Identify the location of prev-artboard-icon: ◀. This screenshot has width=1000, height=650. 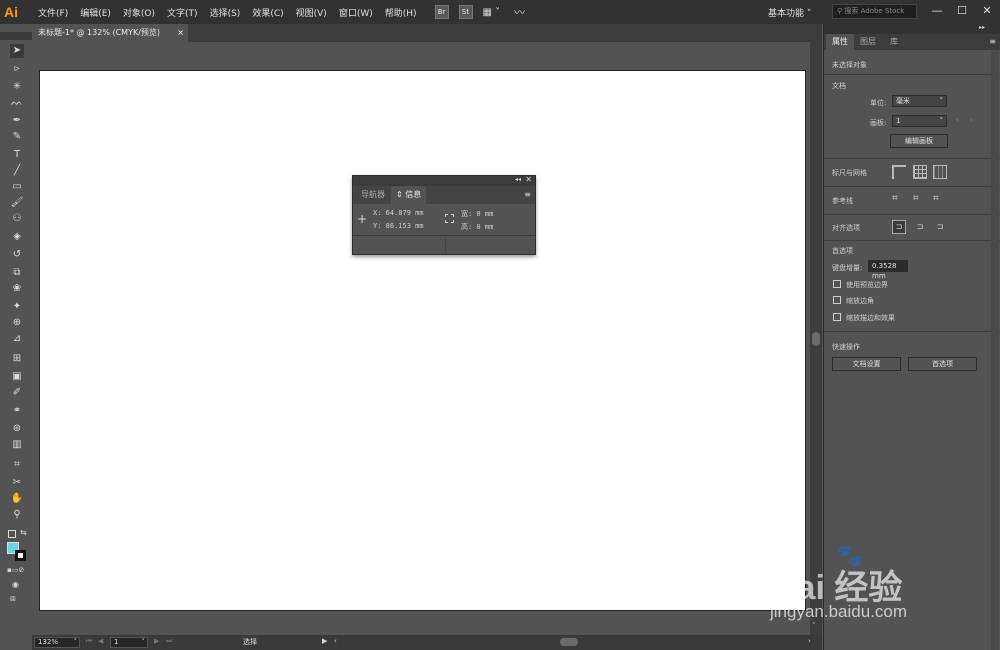
(100, 641).